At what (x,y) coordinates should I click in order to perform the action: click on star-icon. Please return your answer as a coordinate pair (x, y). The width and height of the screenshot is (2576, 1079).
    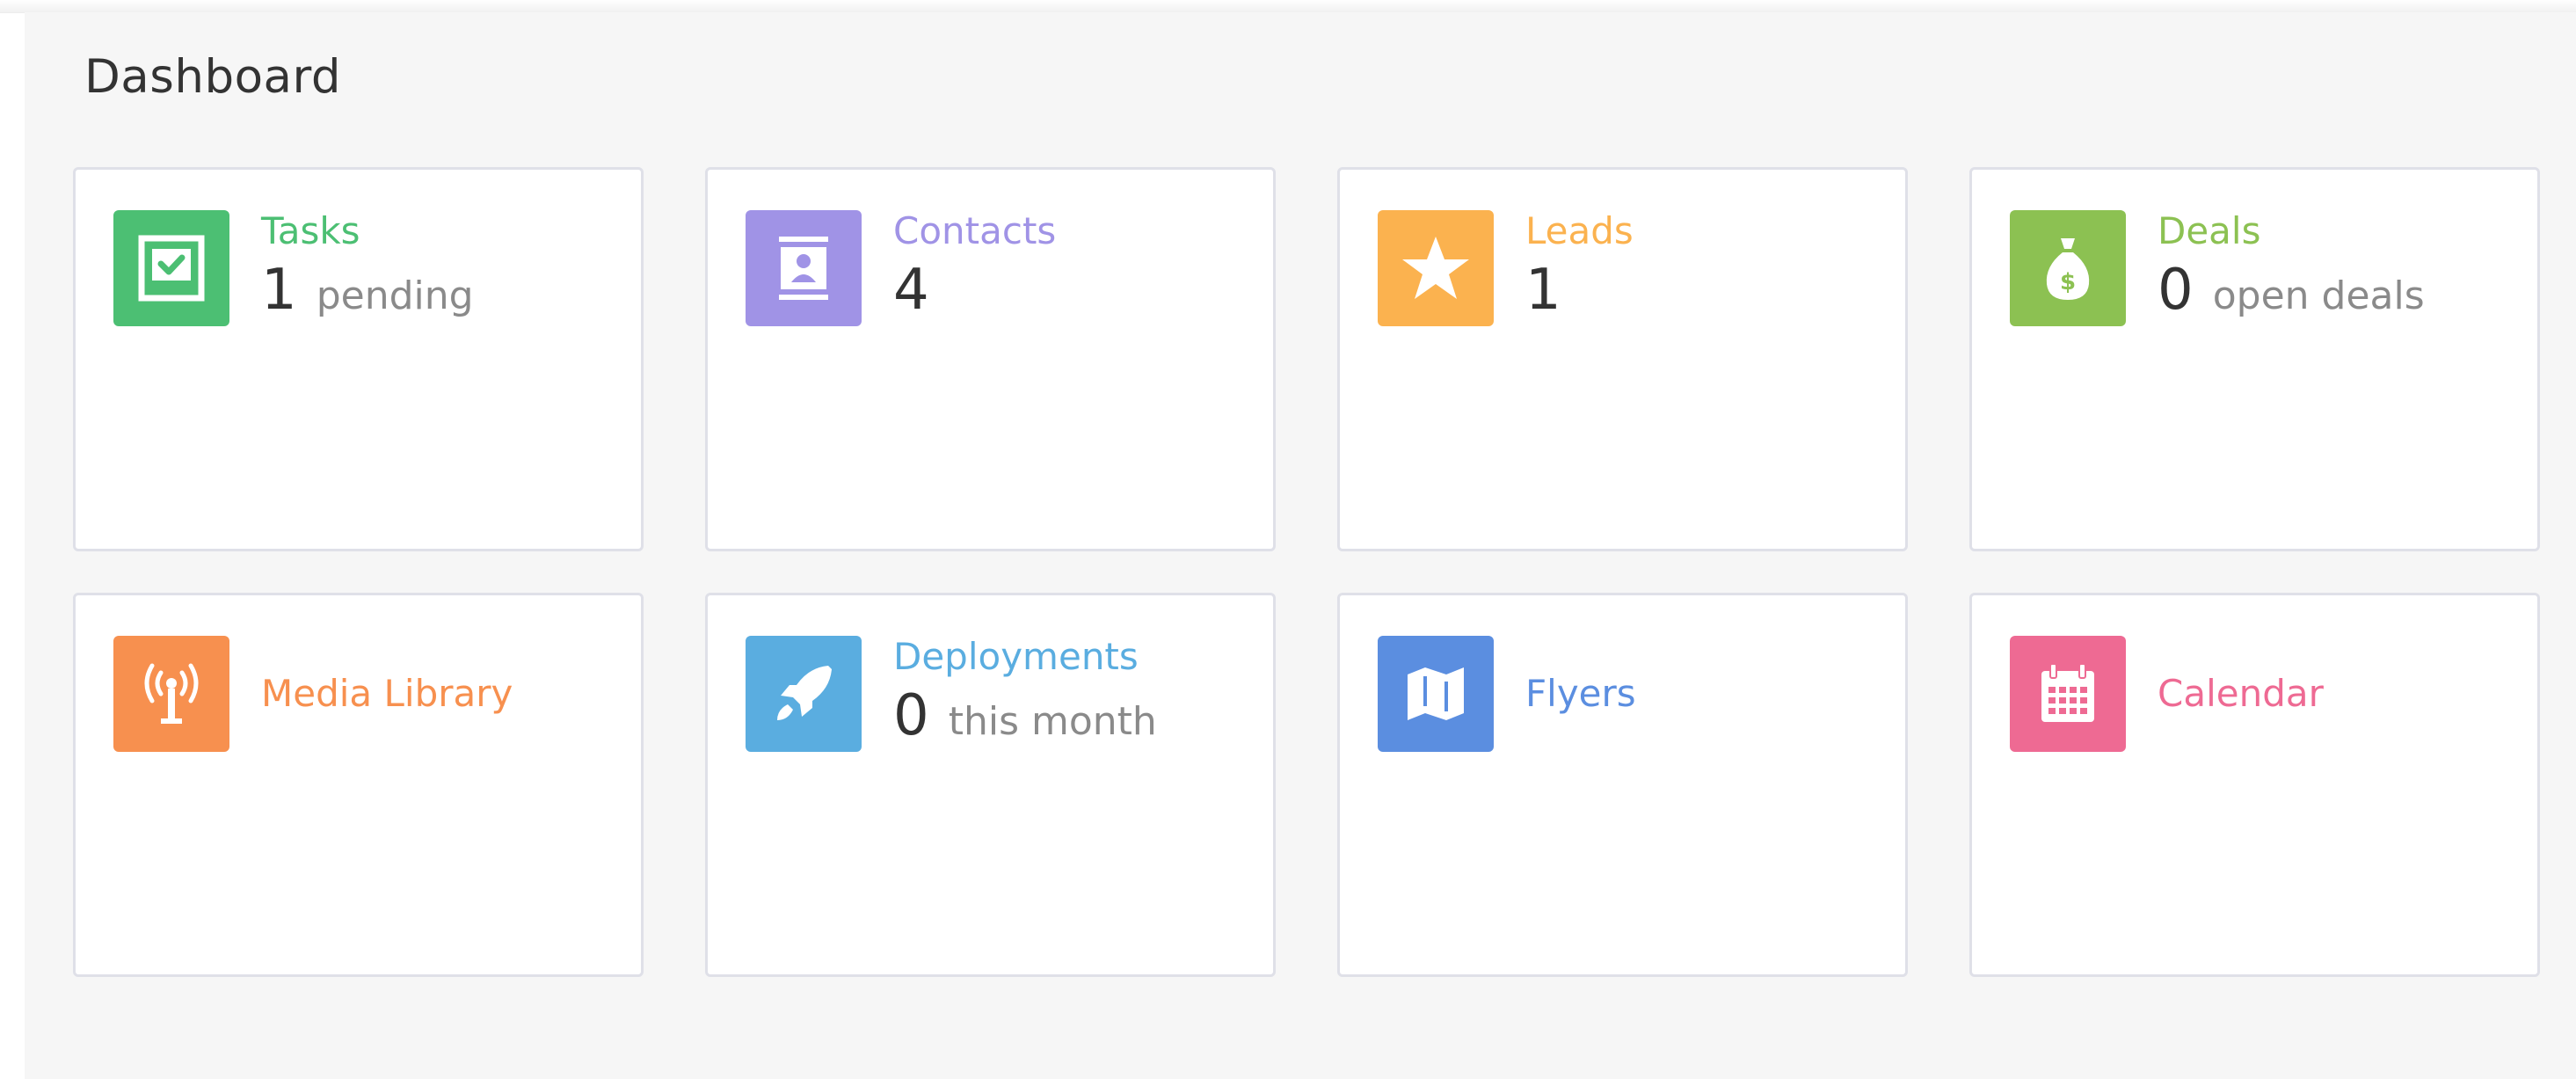
    Looking at the image, I should click on (1436, 268).